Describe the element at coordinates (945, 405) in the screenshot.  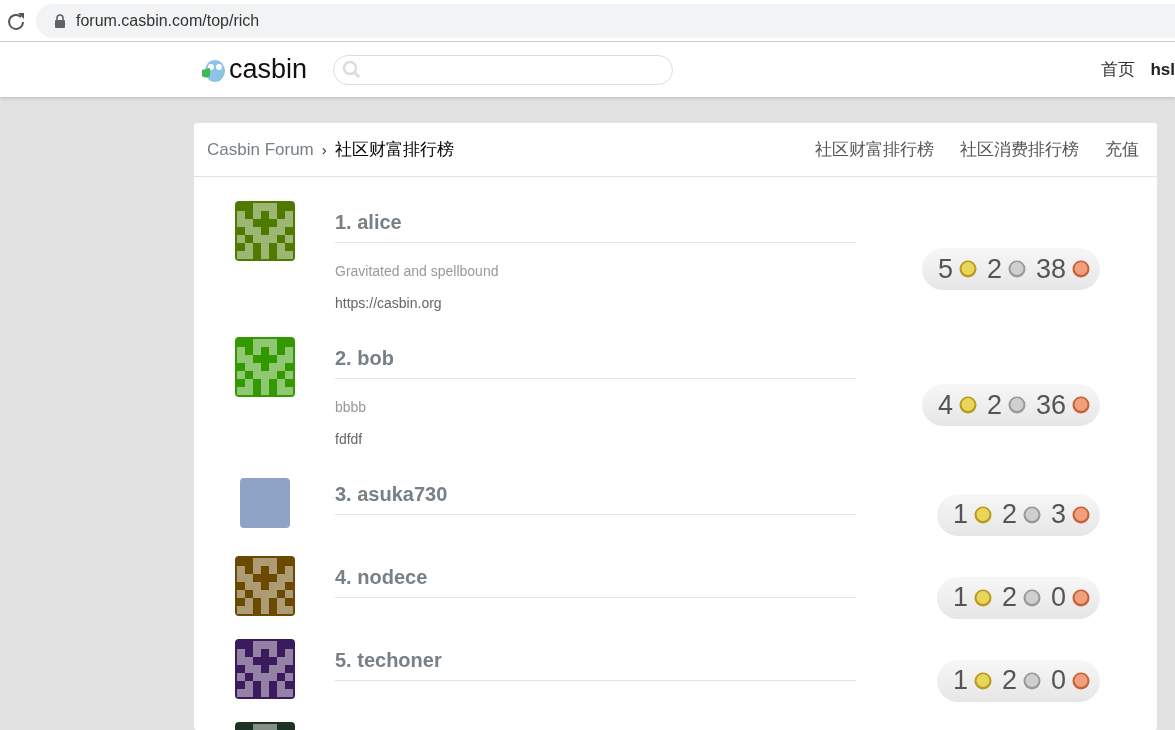
I see `coin-count: 4` at that location.